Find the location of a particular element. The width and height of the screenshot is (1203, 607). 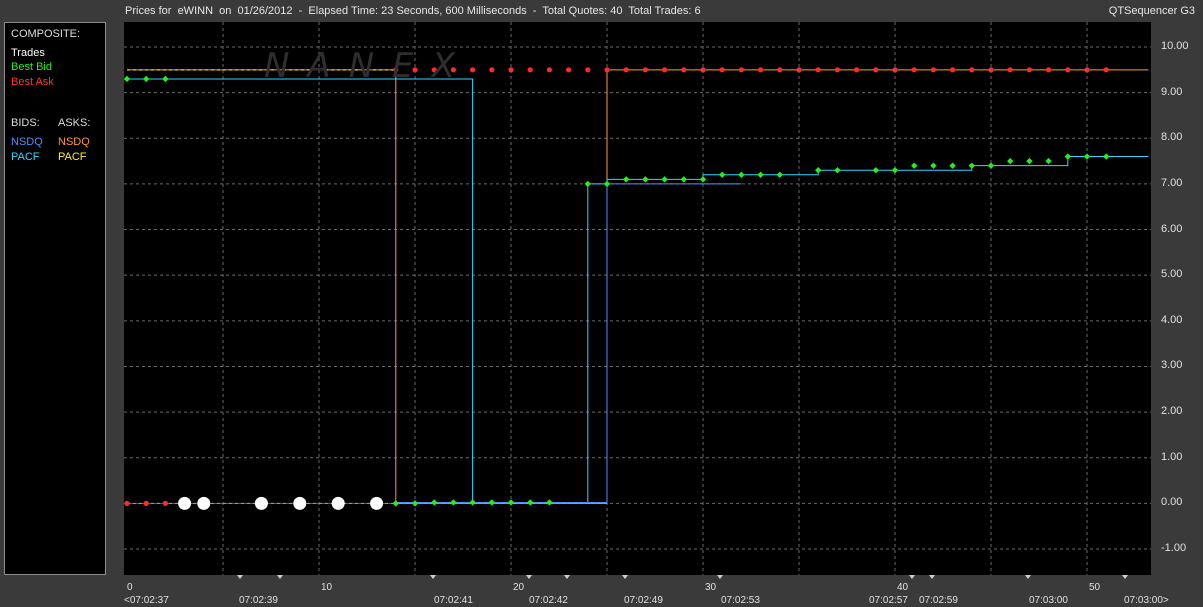

y-tick-label: 1.00 is located at coordinates (1172, 456).